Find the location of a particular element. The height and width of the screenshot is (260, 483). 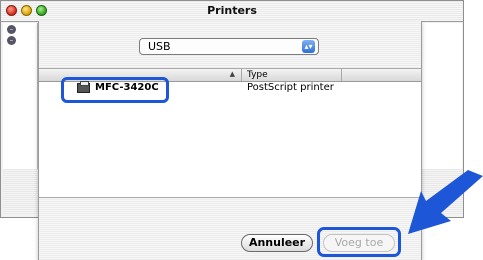

pointer-arrow-icon is located at coordinates (445, 202).